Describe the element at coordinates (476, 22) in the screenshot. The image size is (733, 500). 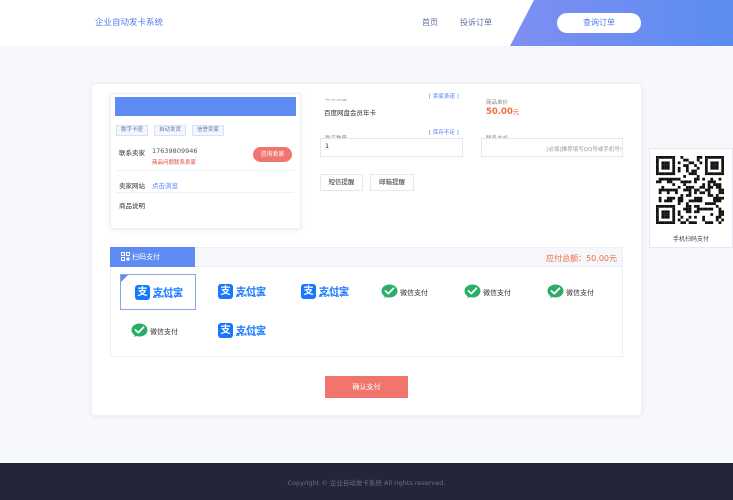
I see `nav-complain-link: 投诉订单` at that location.